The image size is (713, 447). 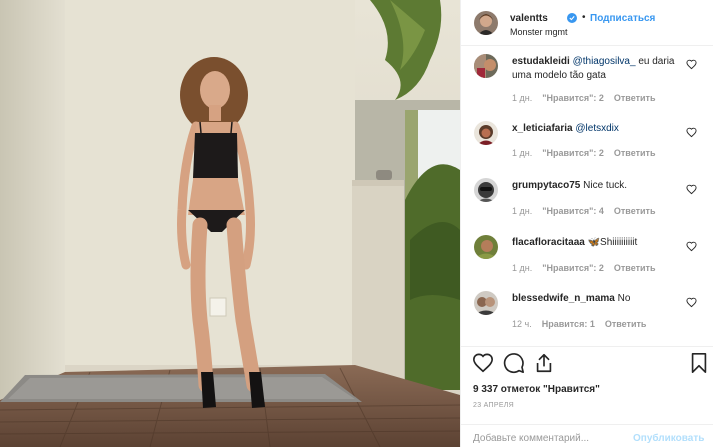 I want to click on comment-username: estudakleidi, so click(x=541, y=61).